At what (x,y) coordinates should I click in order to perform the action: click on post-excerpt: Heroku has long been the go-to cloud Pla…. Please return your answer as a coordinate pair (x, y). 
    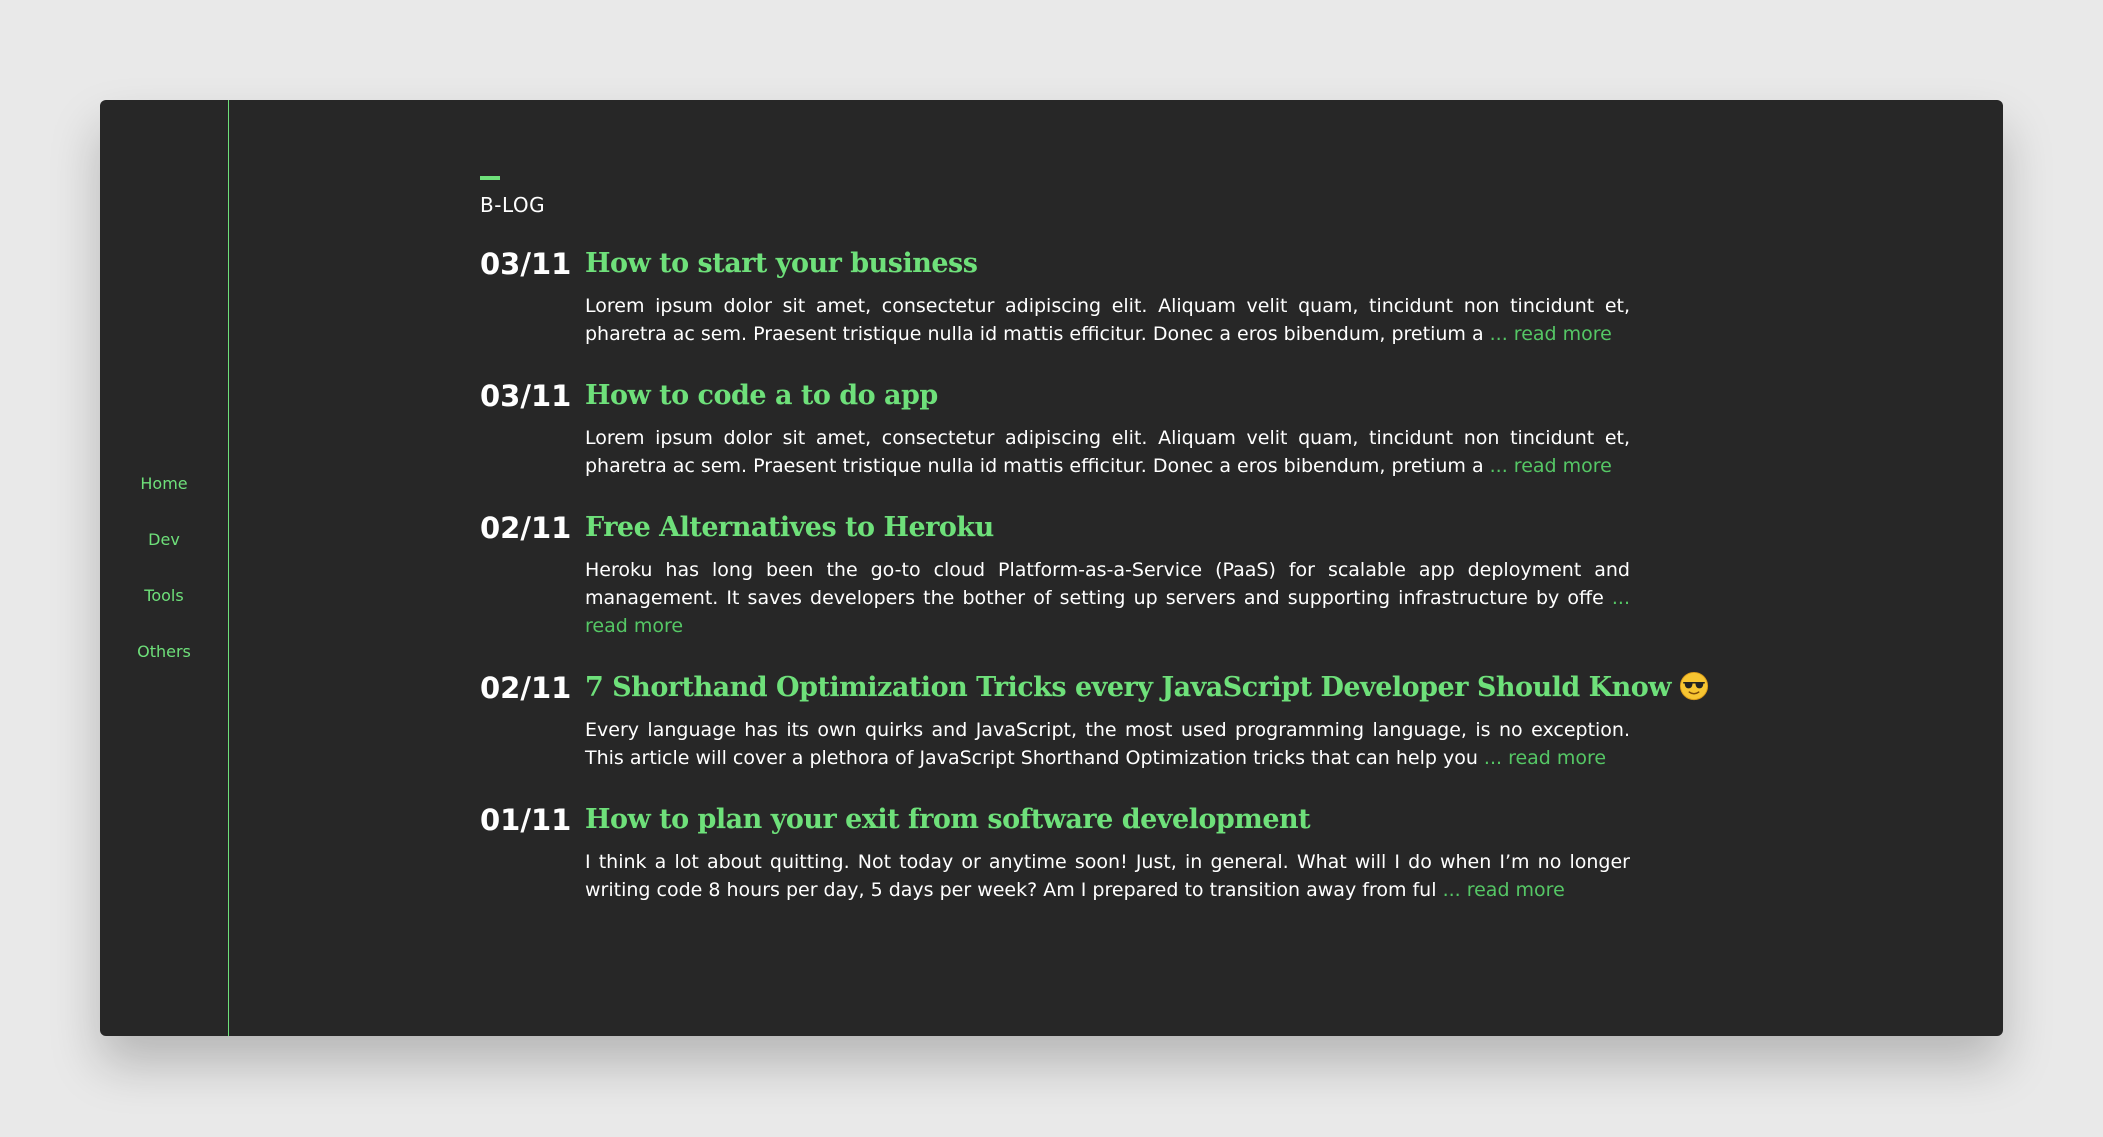
    Looking at the image, I should click on (1107, 598).